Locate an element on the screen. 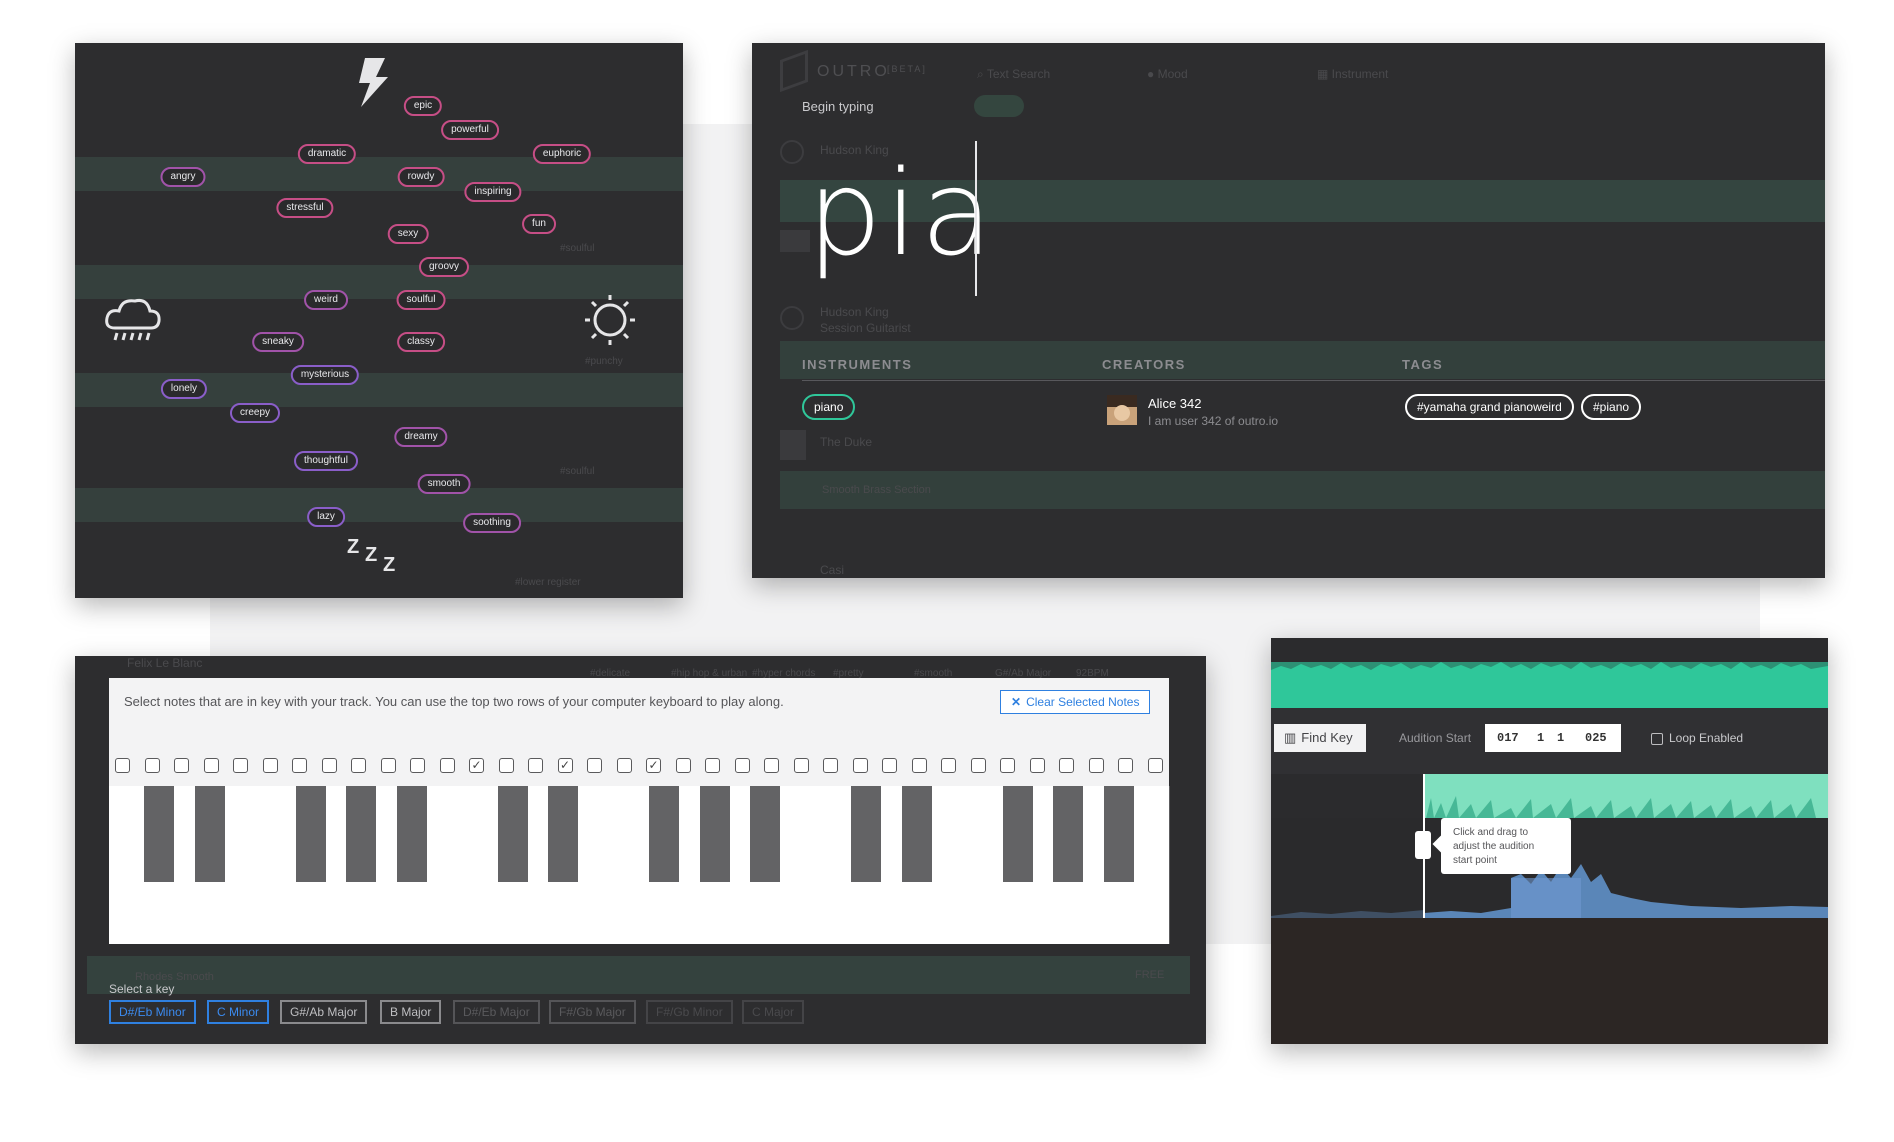 The height and width of the screenshot is (1142, 1894). nav-text-search: ⌕ Text Search is located at coordinates (1013, 74).